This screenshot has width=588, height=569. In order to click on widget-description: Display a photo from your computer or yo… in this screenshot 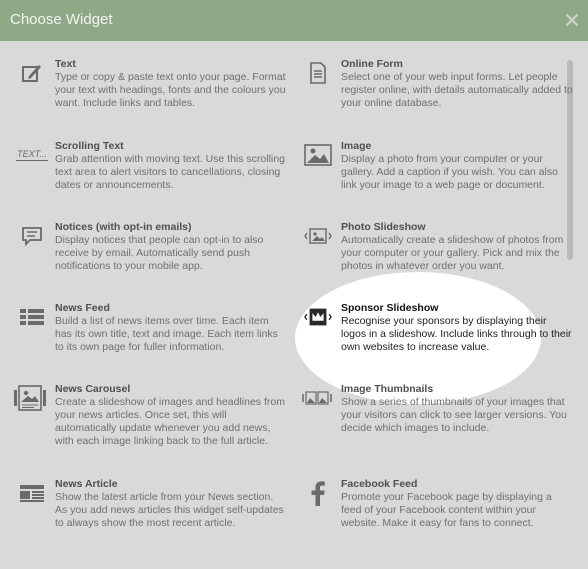, I will do `click(449, 172)`.